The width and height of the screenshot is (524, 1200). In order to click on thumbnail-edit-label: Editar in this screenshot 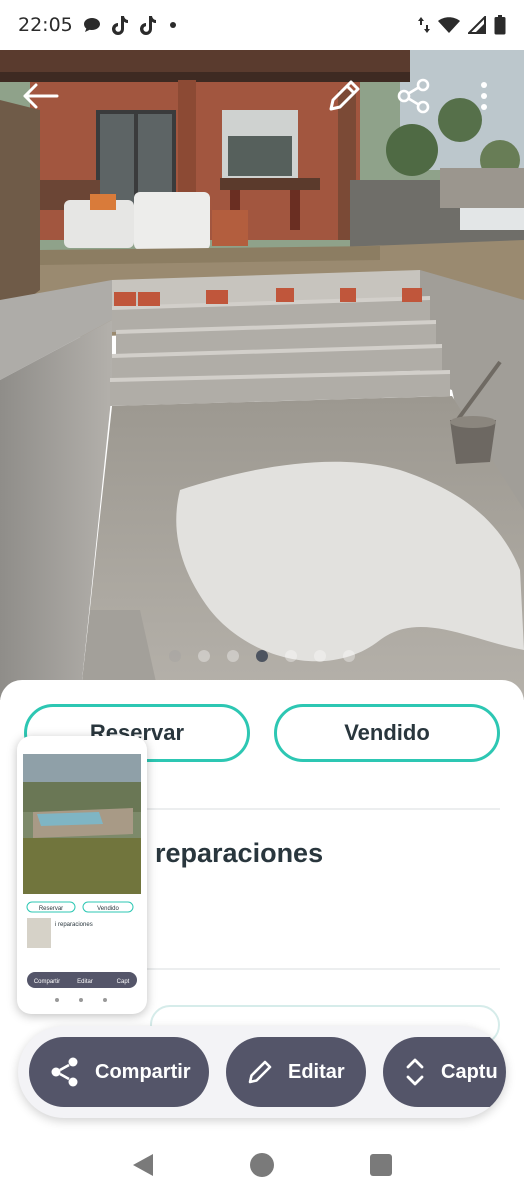, I will do `click(85, 982)`.